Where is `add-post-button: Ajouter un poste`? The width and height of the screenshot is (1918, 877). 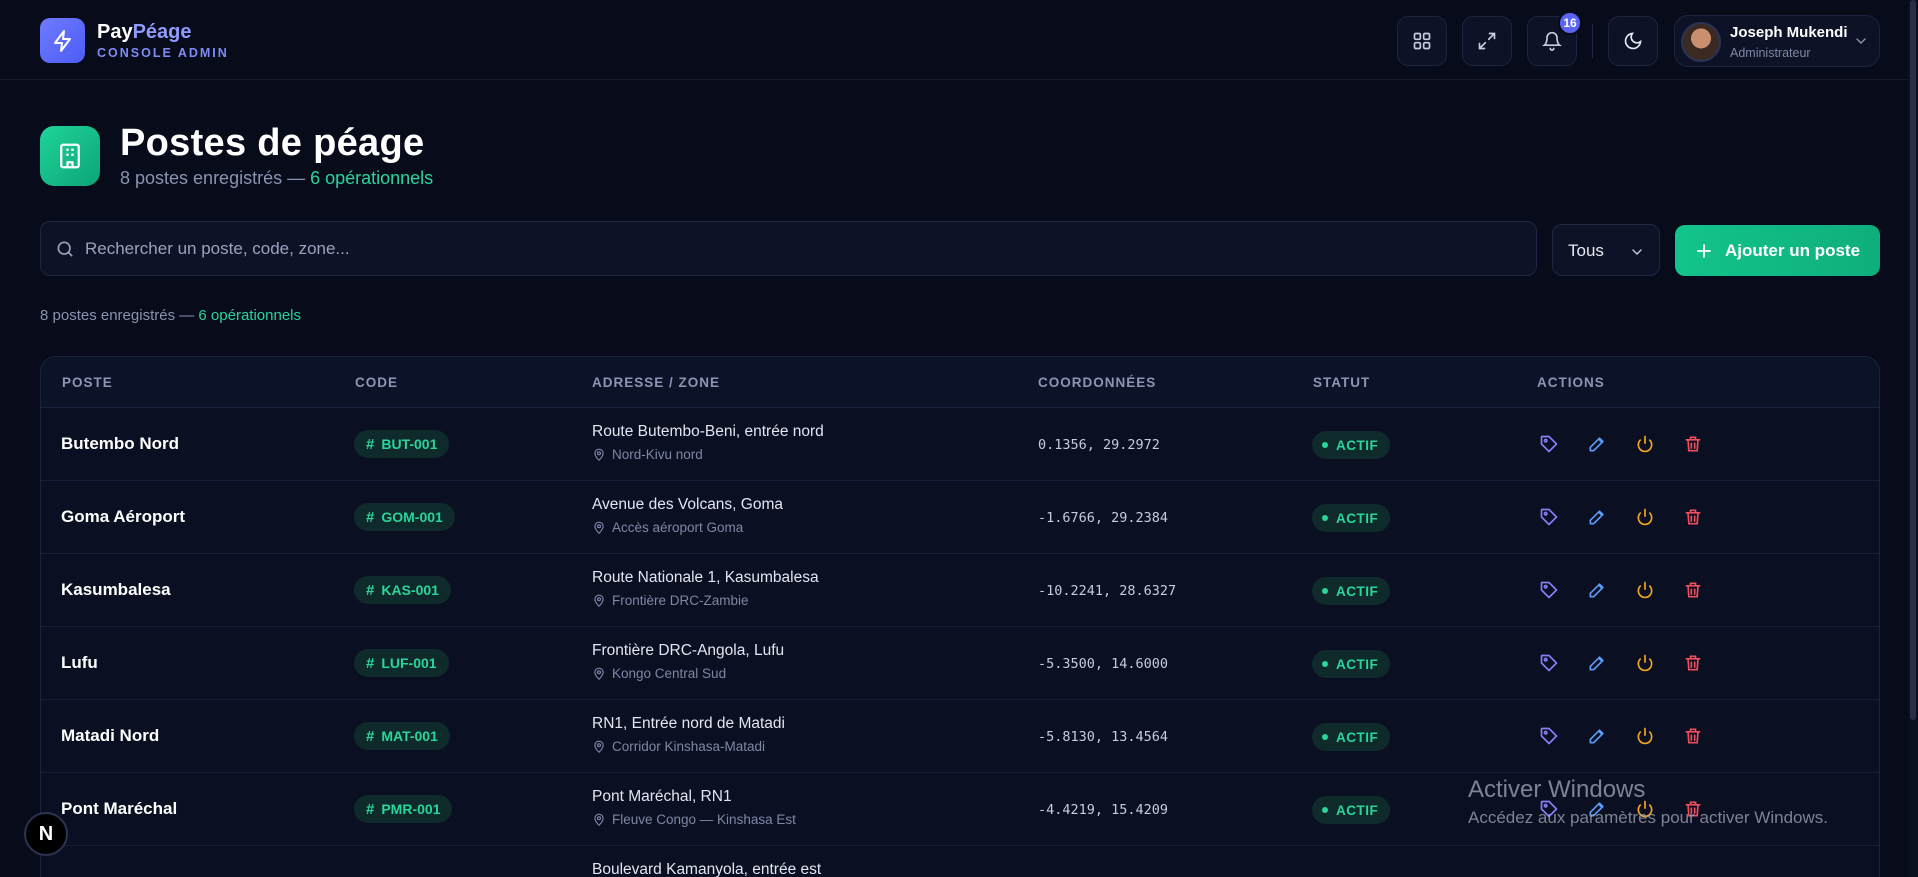 add-post-button: Ajouter un poste is located at coordinates (1777, 250).